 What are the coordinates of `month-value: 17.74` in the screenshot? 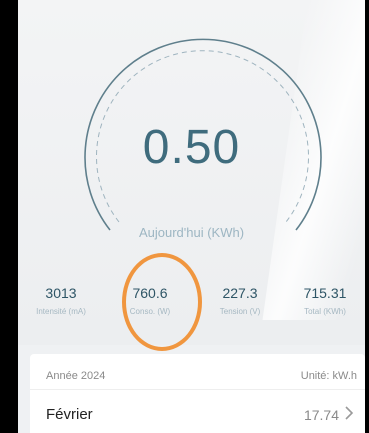 It's located at (321, 415).